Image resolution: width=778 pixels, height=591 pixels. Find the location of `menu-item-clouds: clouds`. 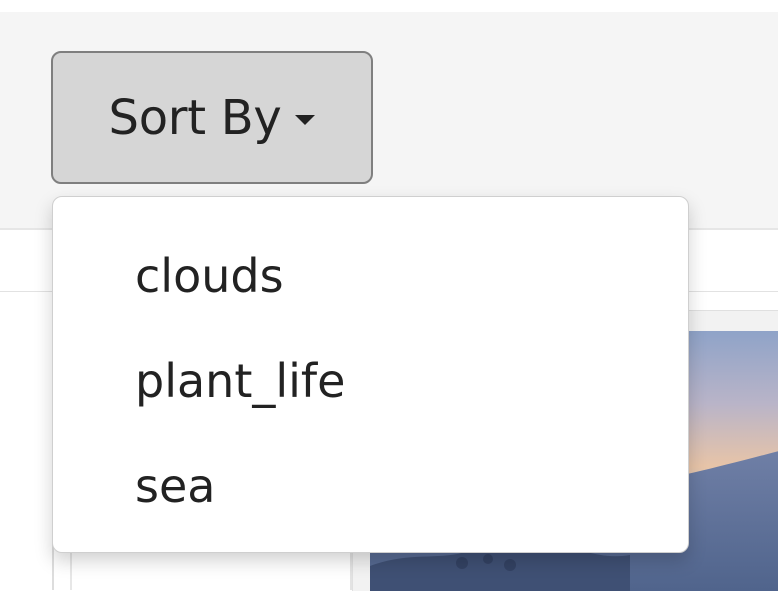

menu-item-clouds: clouds is located at coordinates (370, 275).